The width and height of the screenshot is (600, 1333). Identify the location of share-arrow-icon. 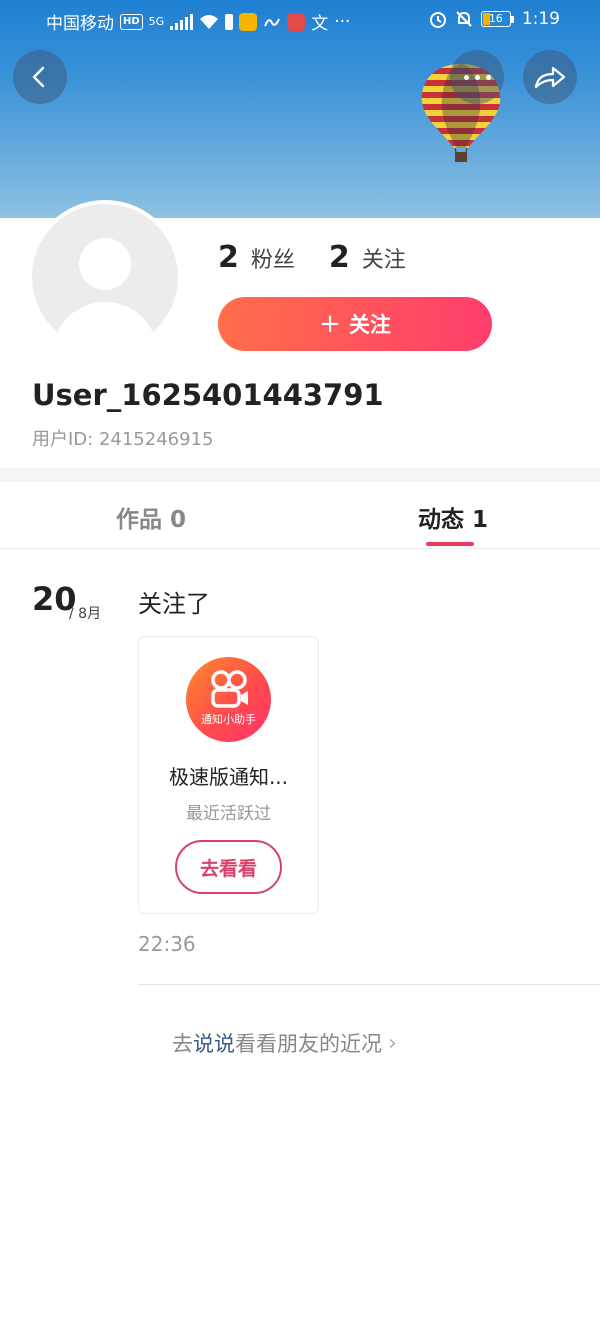
(550, 77).